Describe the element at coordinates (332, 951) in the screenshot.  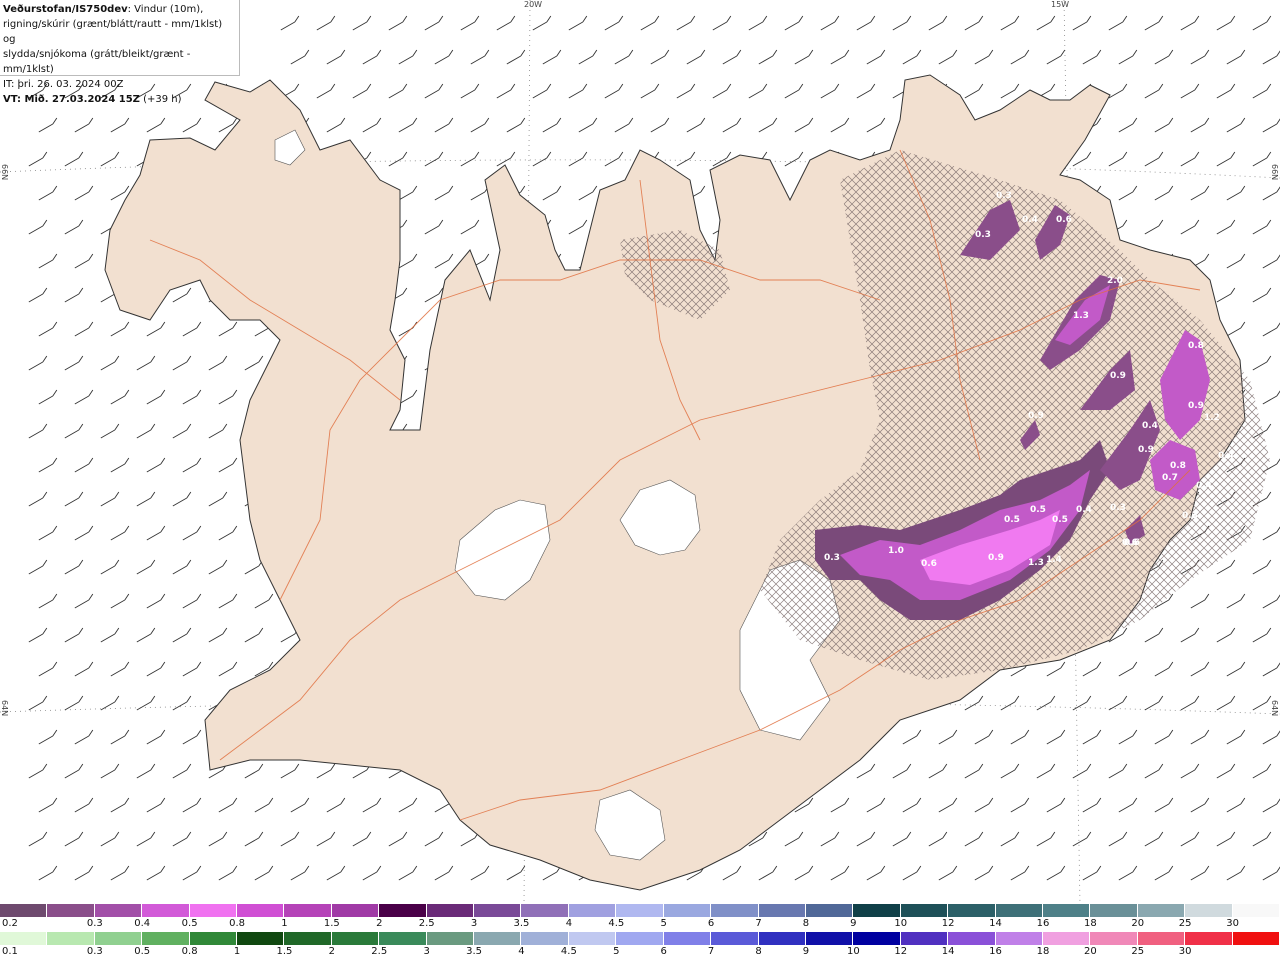
I see `legend-label: 2` at that location.